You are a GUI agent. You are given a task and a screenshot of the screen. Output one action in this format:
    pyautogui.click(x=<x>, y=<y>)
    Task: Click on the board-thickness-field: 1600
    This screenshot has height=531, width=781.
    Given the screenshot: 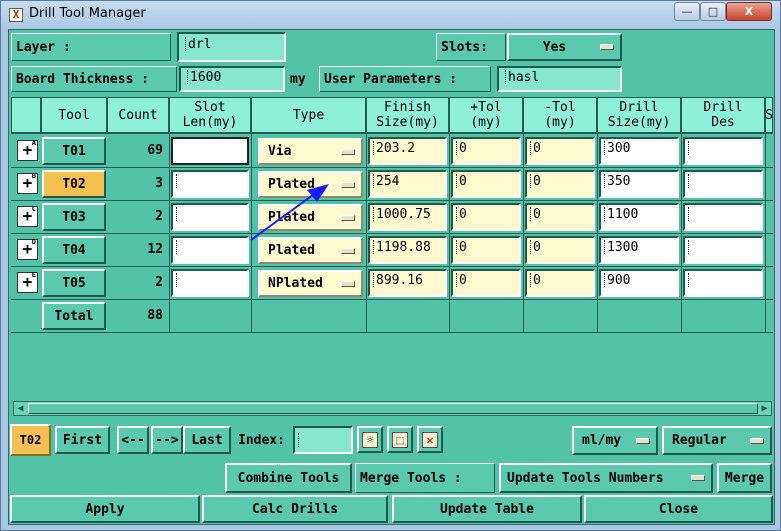 What is the action you would take?
    pyautogui.click(x=232, y=79)
    